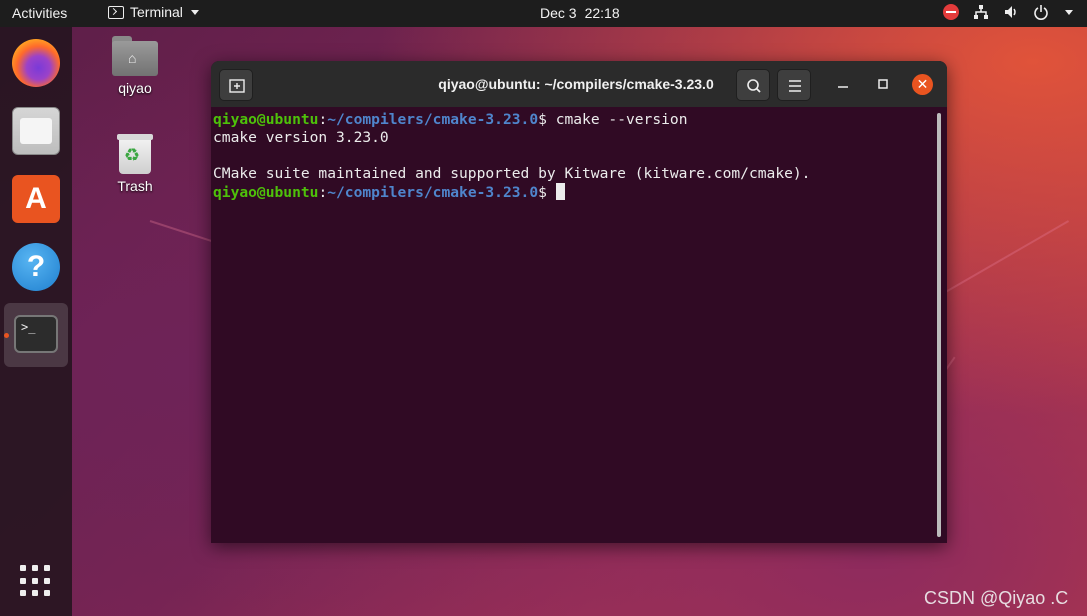  What do you see at coordinates (36, 199) in the screenshot?
I see `software-store-icon: A` at bounding box center [36, 199].